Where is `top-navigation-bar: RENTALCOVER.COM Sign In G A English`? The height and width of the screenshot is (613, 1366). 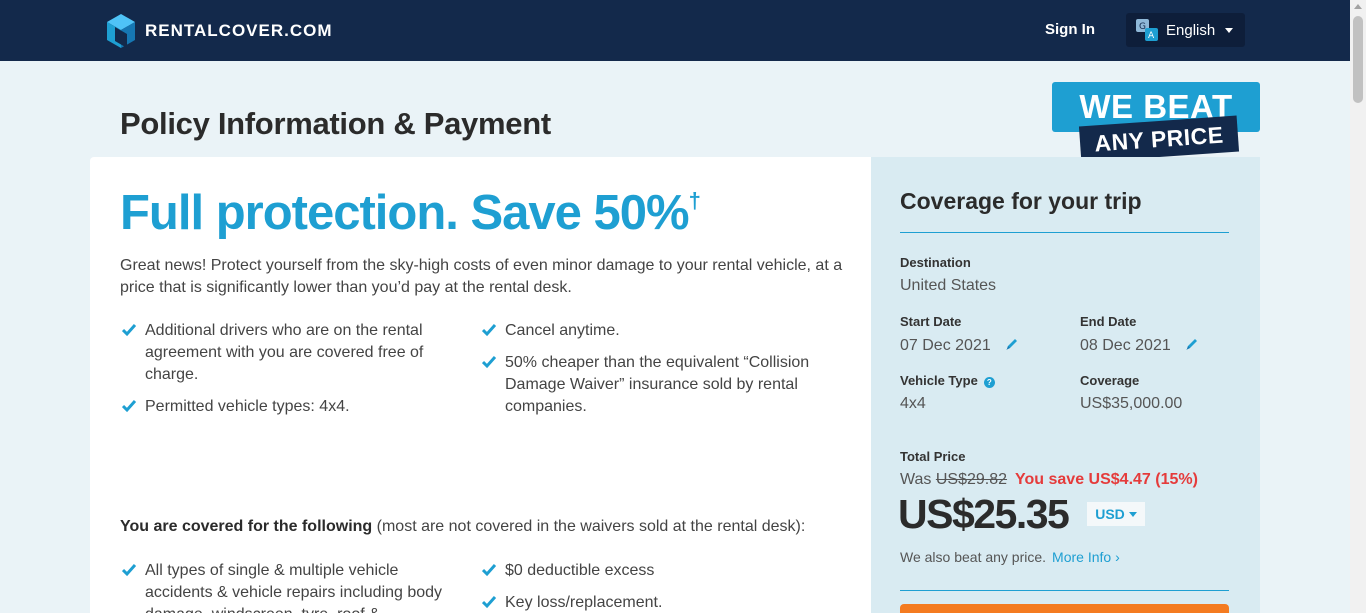
top-navigation-bar: RENTALCOVER.COM Sign In G A English is located at coordinates (675, 30).